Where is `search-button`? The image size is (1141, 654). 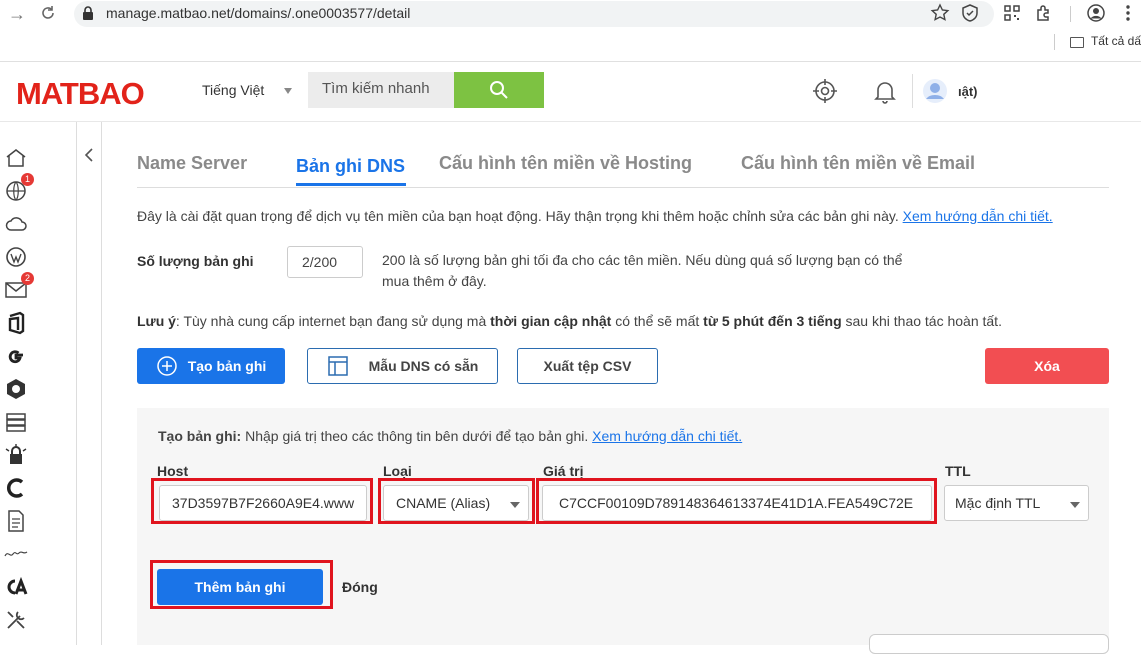
search-button is located at coordinates (499, 90).